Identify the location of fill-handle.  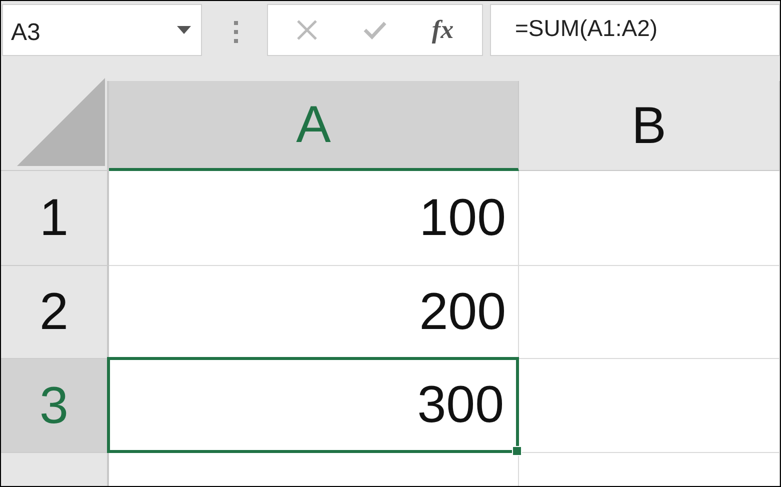
(517, 451).